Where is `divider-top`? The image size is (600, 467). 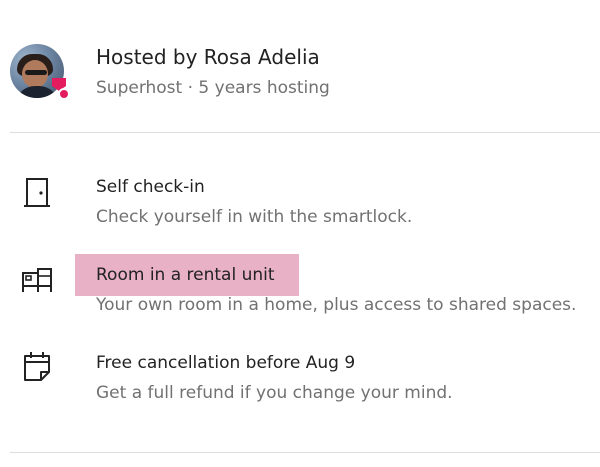 divider-top is located at coordinates (305, 132).